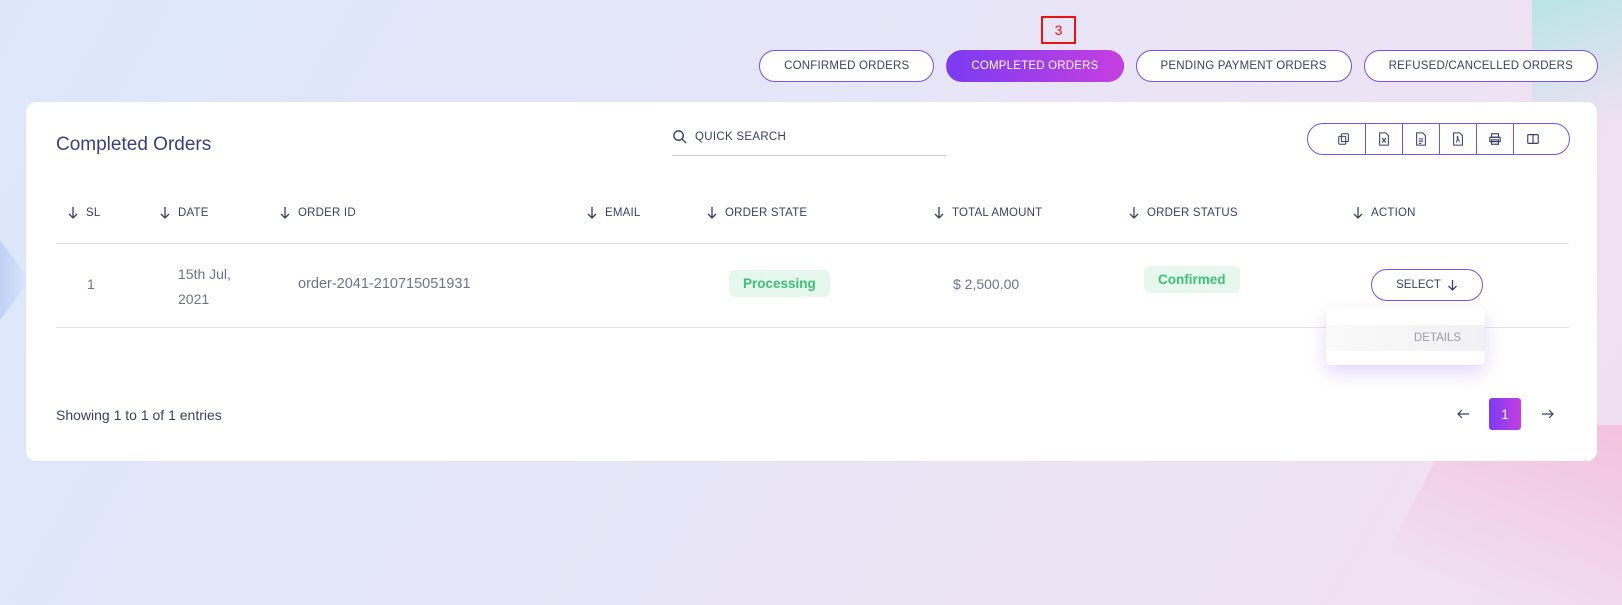 This screenshot has width=1622, height=605. Describe the element at coordinates (317, 212) in the screenshot. I see `column-header-order-id: ORDER ID` at that location.